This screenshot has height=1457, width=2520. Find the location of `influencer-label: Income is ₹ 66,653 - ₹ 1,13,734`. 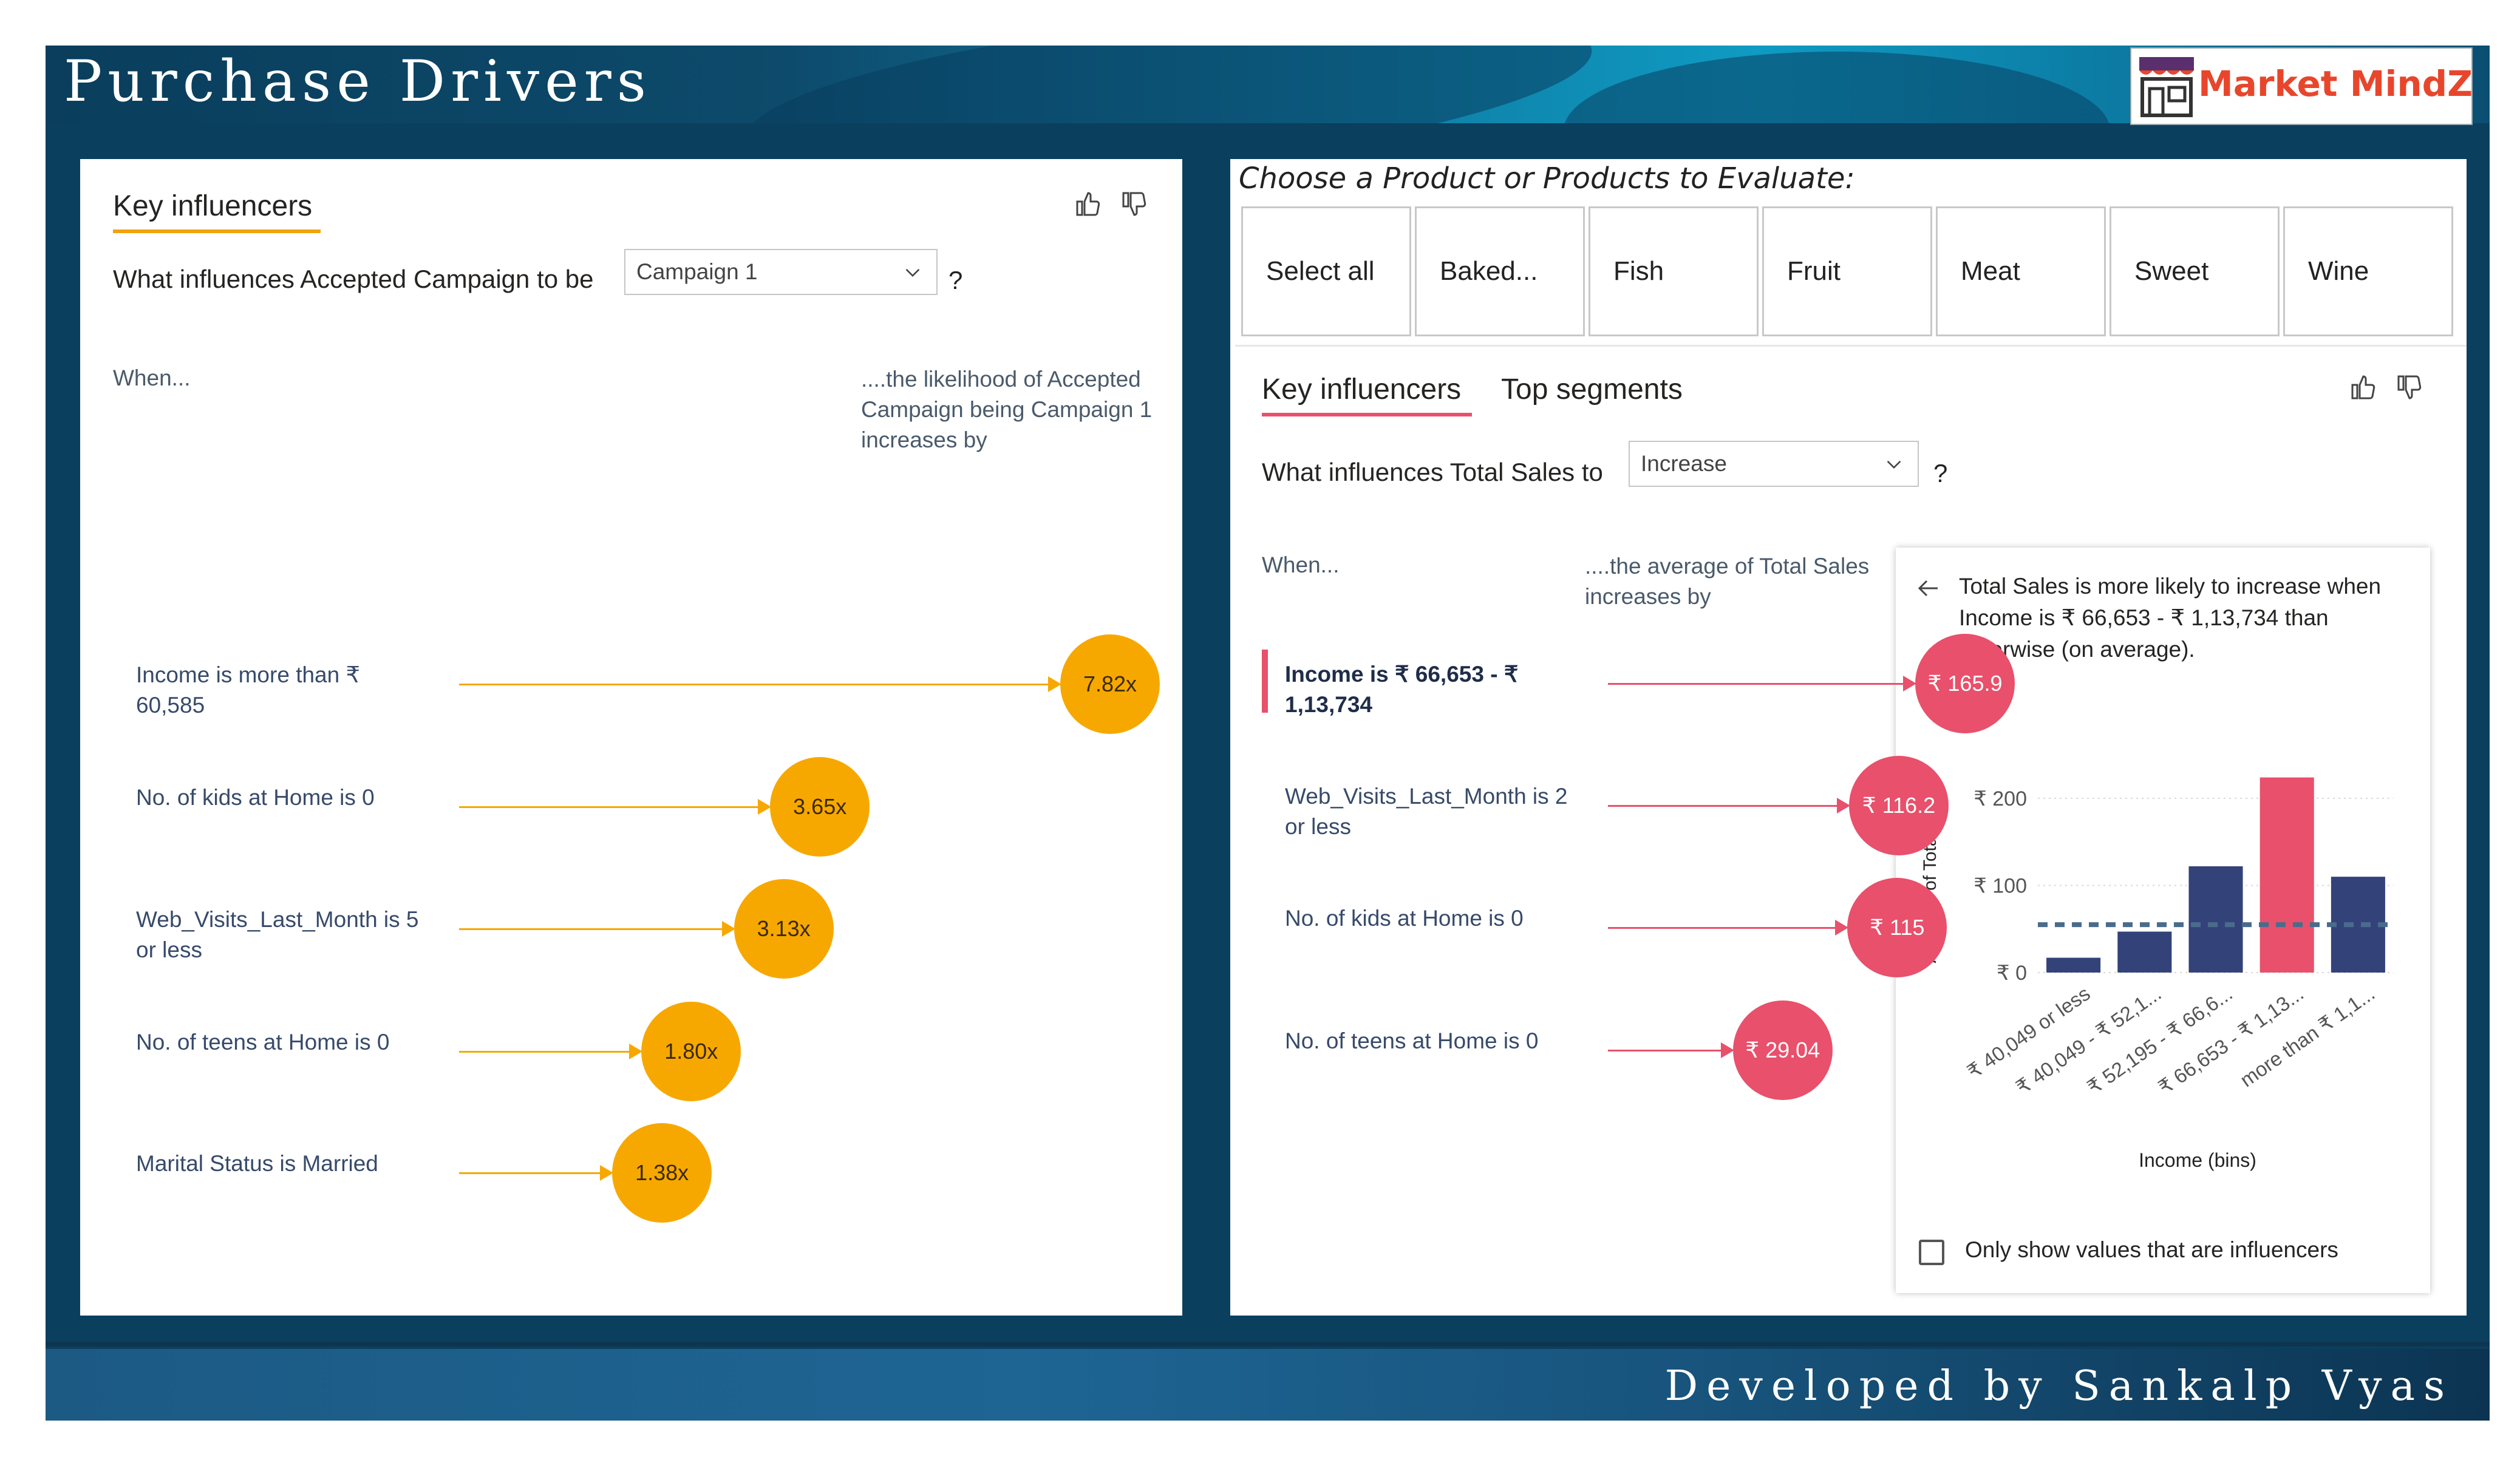

influencer-label: Income is ₹ 66,653 - ₹ 1,13,734 is located at coordinates (1427, 689).